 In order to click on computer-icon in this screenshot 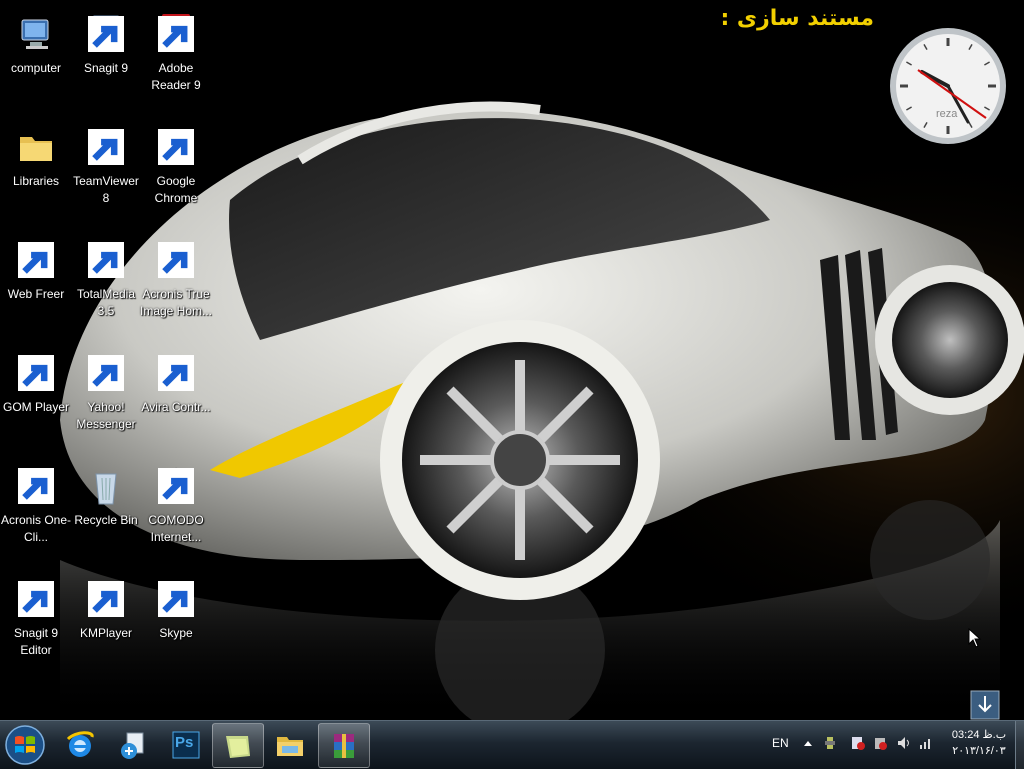, I will do `click(36, 34)`.